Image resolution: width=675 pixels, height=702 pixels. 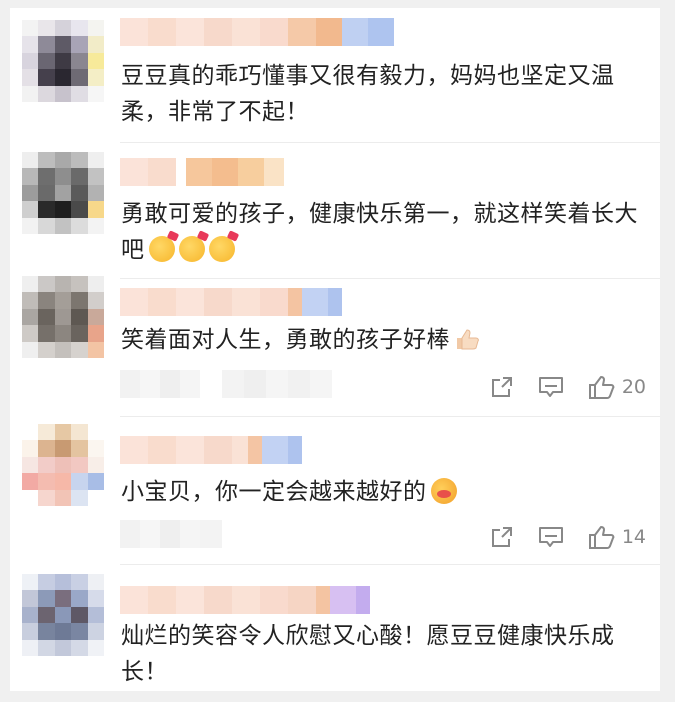 I want to click on thumbs-up-icon, so click(x=468, y=339).